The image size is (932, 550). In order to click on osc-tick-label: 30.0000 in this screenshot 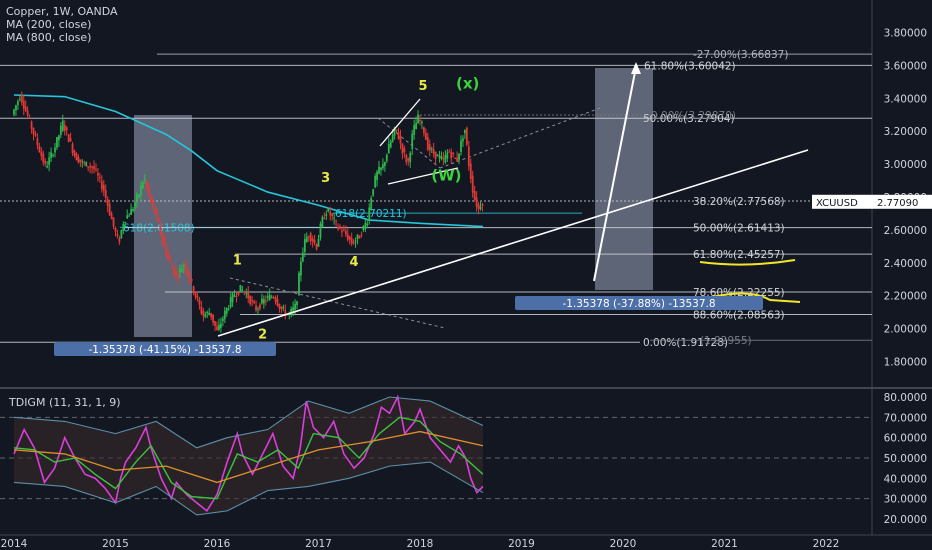, I will do `click(905, 500)`.